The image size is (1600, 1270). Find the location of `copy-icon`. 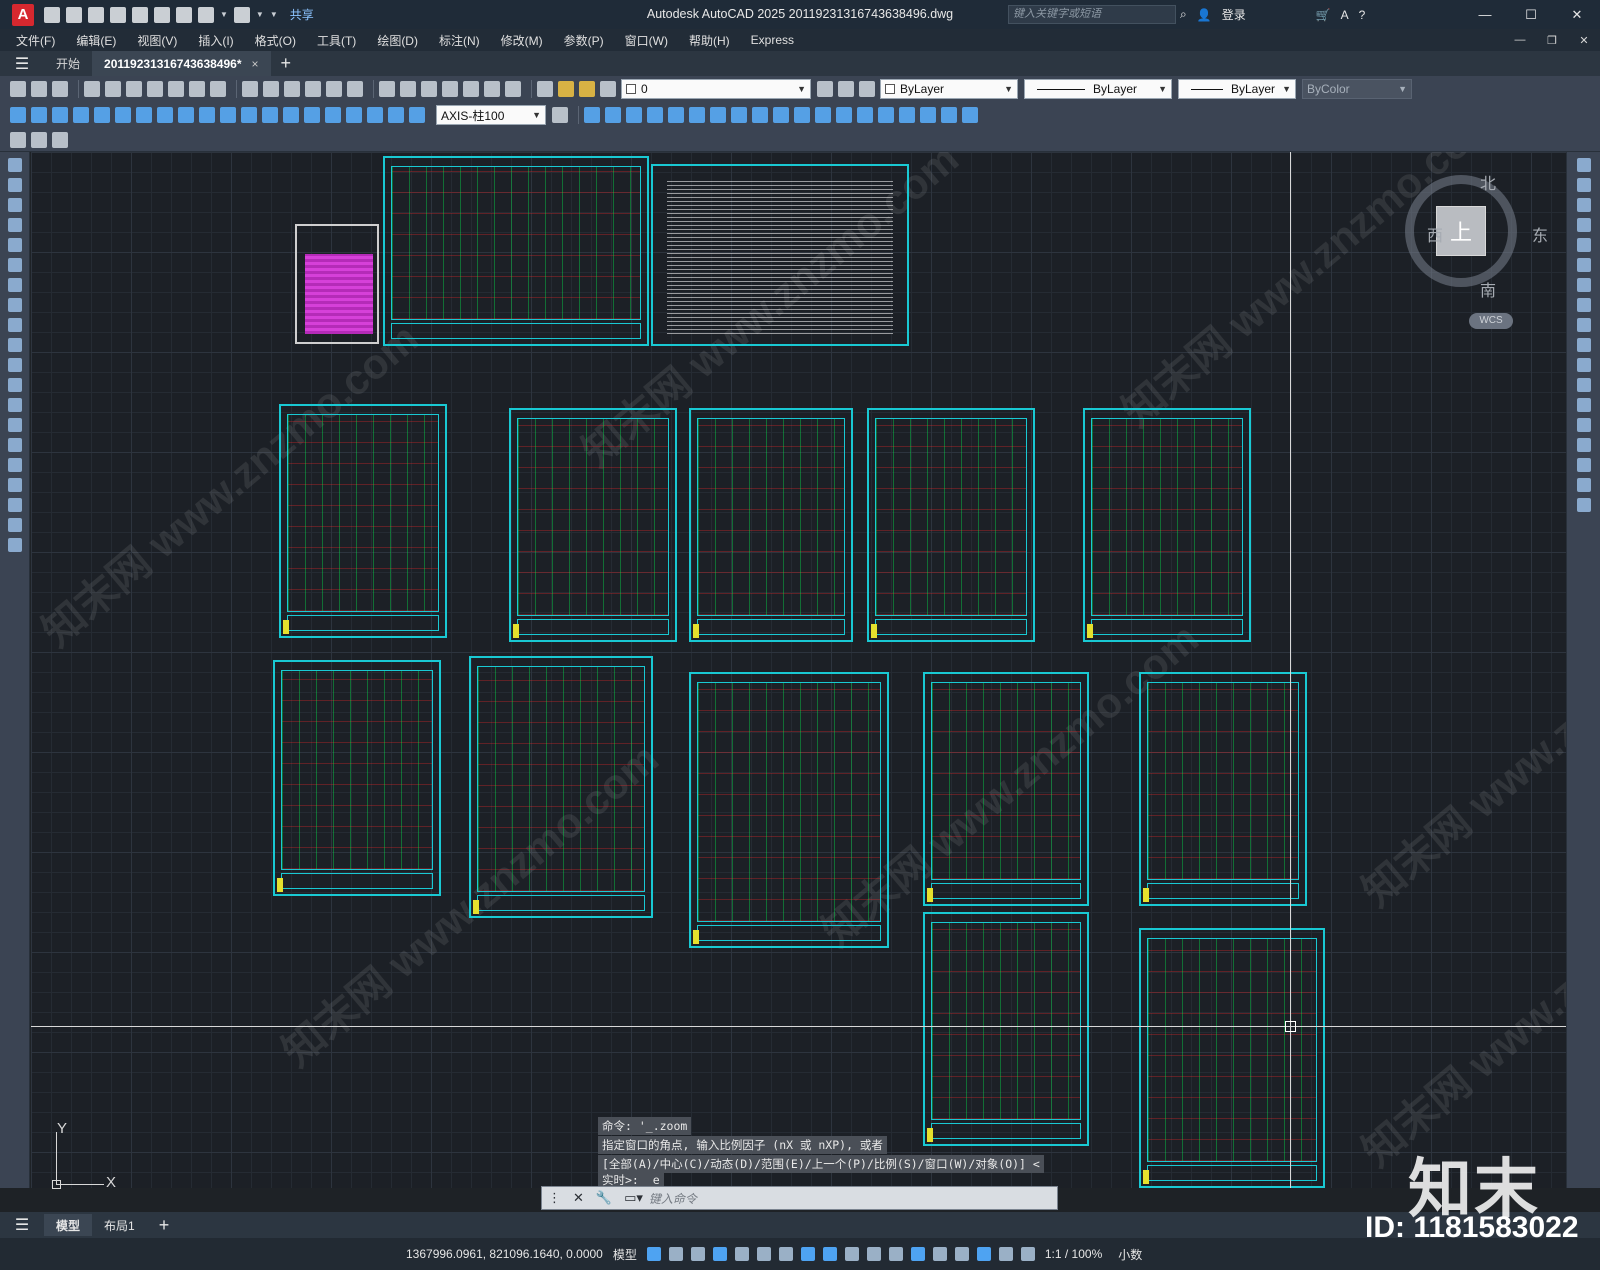

copy-icon is located at coordinates (176, 89).